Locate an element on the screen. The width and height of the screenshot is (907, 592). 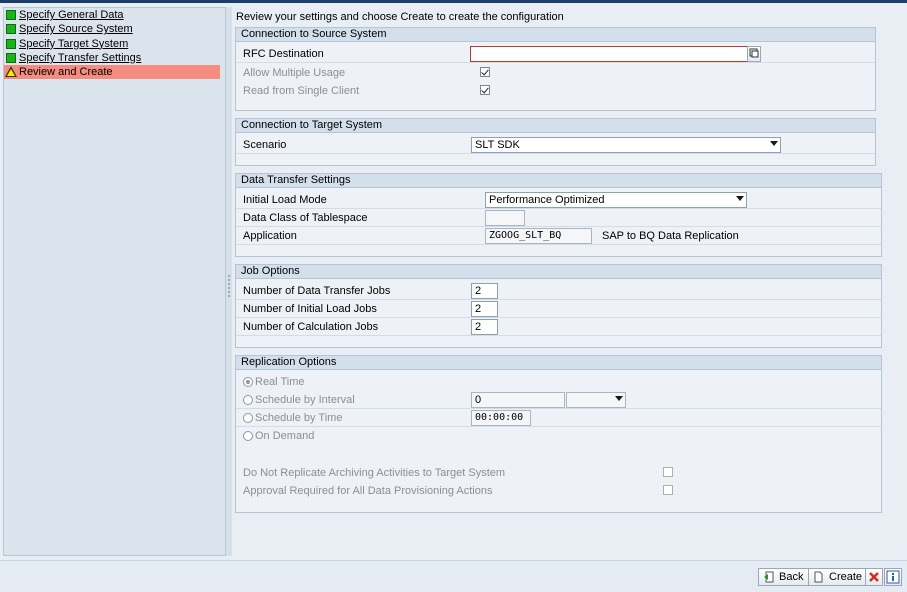
rfc-destination-input is located at coordinates (609, 54).